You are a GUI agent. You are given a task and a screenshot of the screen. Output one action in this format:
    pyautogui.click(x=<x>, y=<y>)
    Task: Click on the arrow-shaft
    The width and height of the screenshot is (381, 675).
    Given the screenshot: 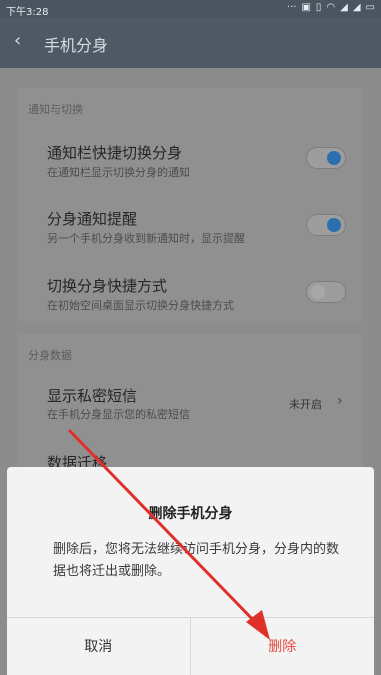 What is the action you would take?
    pyautogui.click(x=163, y=527)
    